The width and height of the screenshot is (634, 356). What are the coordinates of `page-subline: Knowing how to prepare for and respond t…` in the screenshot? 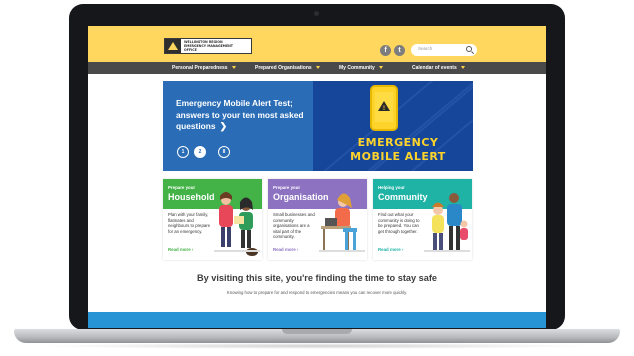 It's located at (317, 292).